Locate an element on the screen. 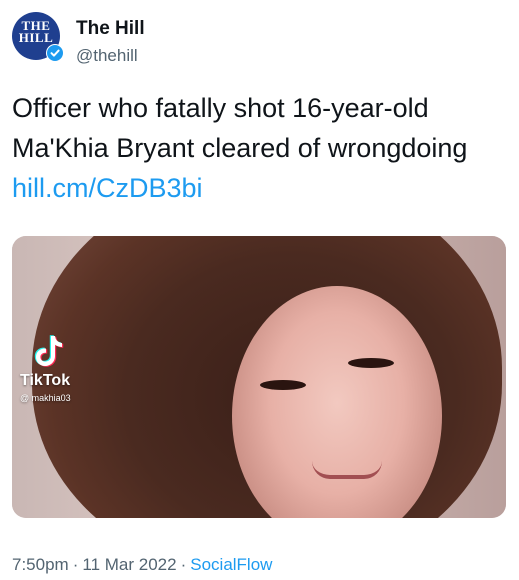 Image resolution: width=519 pixels, height=580 pixels. verified-badge-icon is located at coordinates (55, 53).